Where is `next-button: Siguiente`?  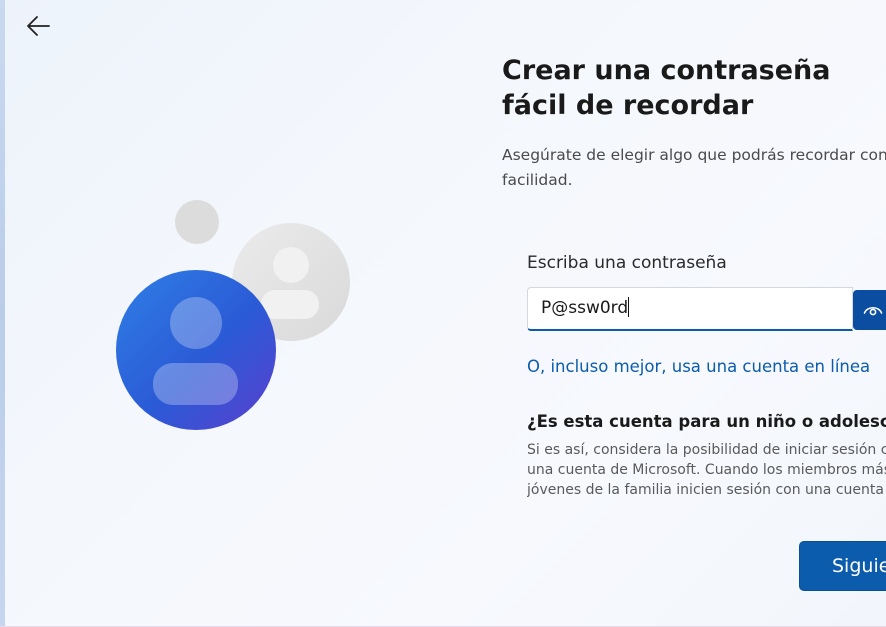
next-button: Siguiente is located at coordinates (842, 566).